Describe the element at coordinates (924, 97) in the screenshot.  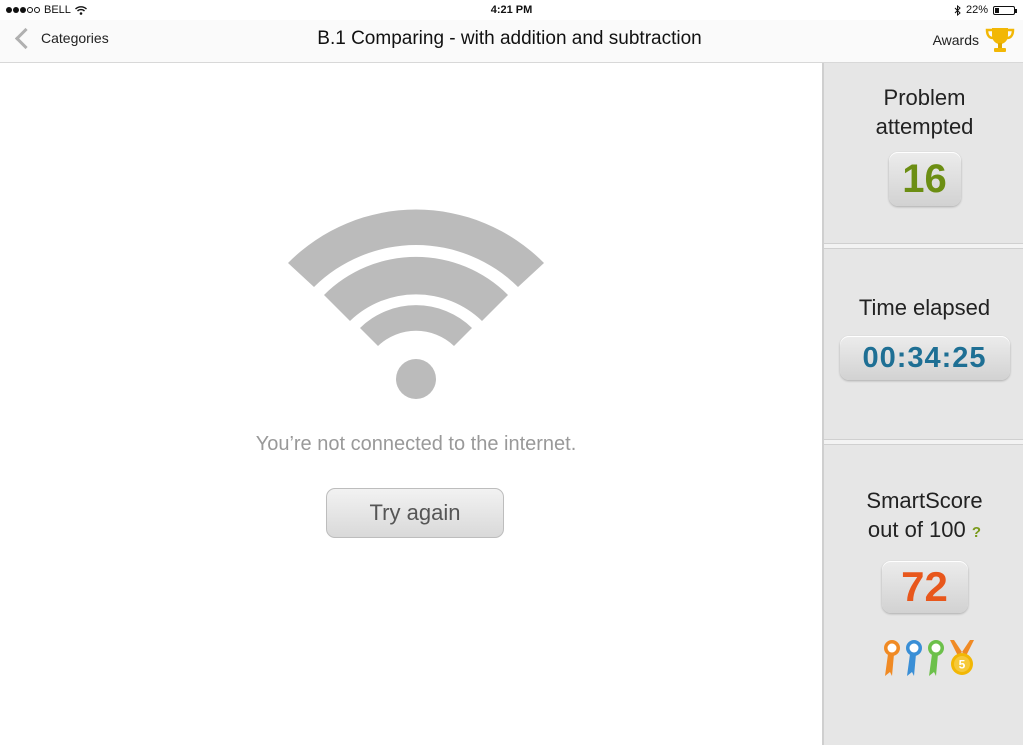
I see `problems-label-line1: Problem` at that location.